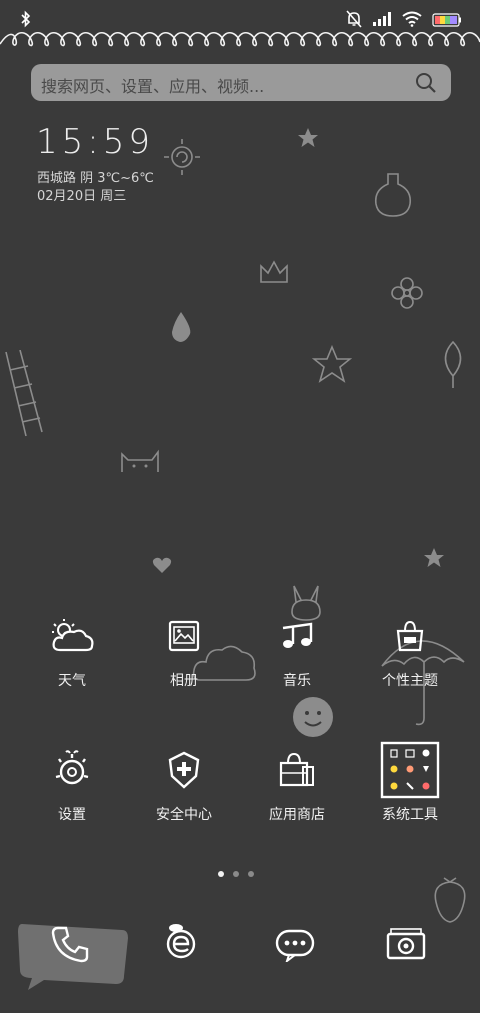  What do you see at coordinates (184, 636) in the screenshot?
I see `gallery-icon` at bounding box center [184, 636].